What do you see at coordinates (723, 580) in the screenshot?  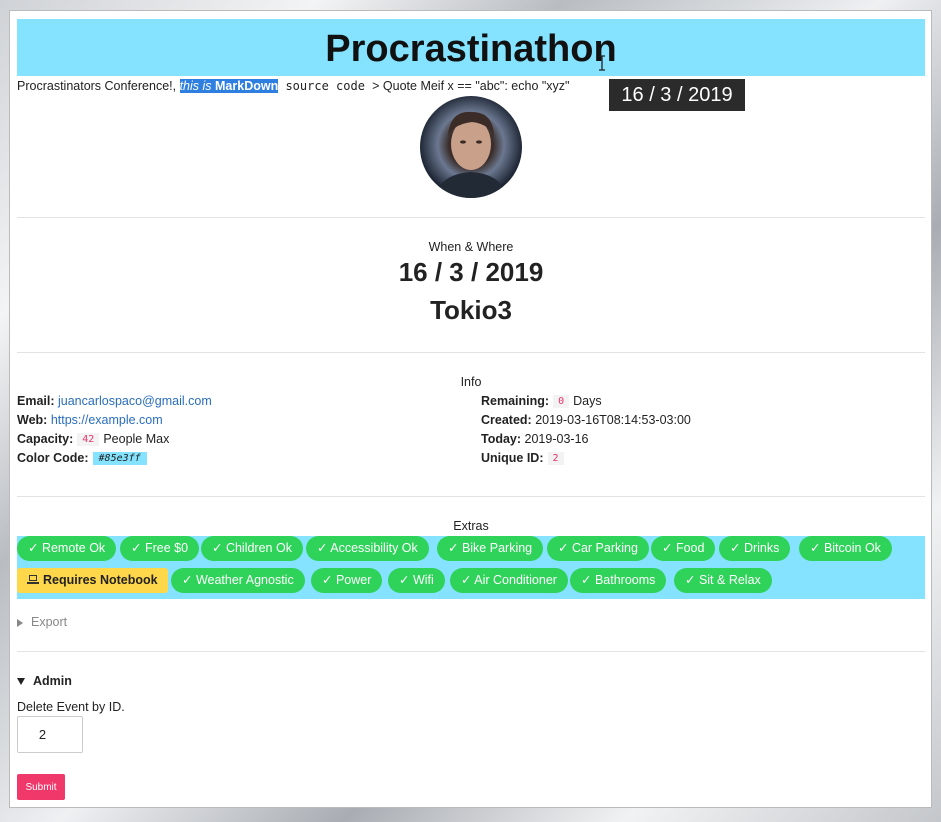 I see `extra-chip: ✓ Sit & Relax` at bounding box center [723, 580].